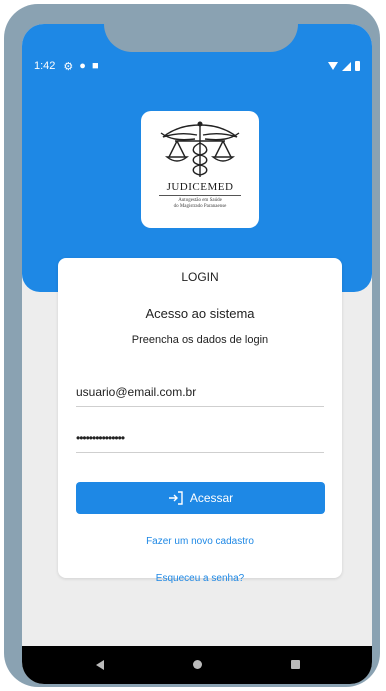  I want to click on notification-a-icon: ●, so click(82, 66).